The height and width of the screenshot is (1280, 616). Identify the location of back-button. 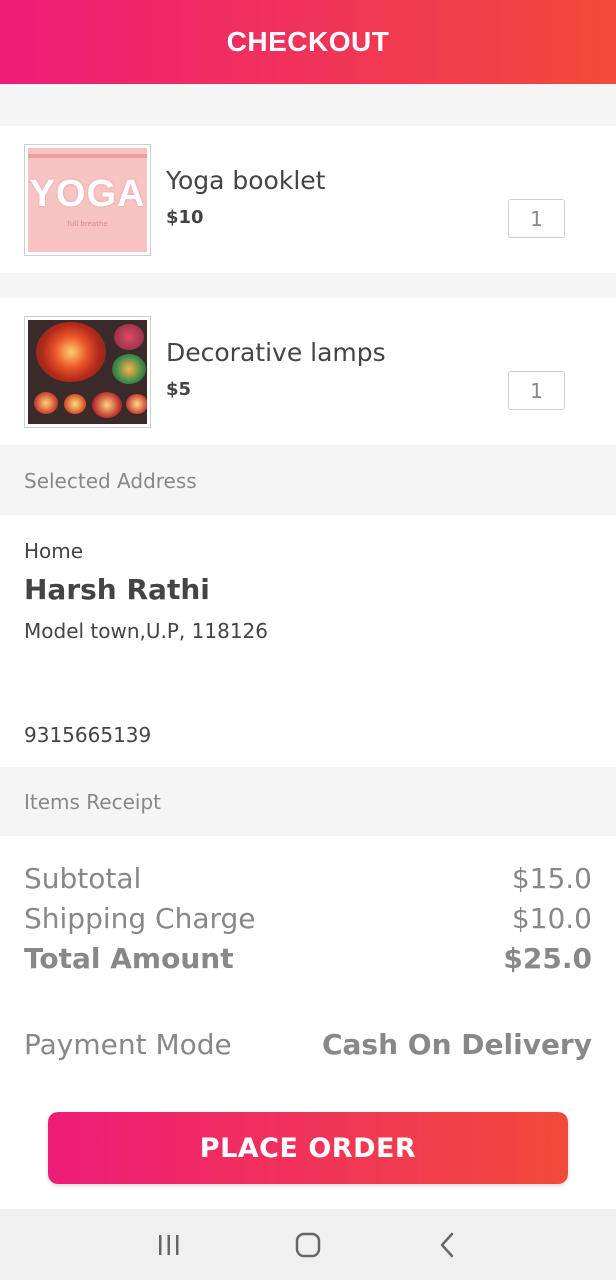
(447, 1245).